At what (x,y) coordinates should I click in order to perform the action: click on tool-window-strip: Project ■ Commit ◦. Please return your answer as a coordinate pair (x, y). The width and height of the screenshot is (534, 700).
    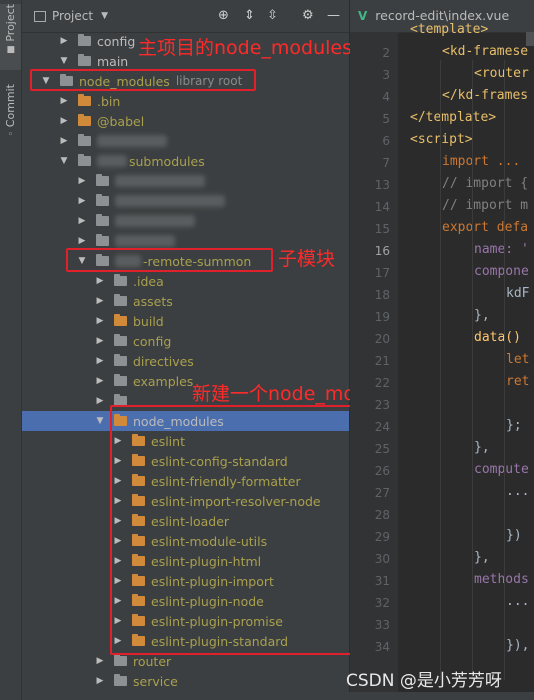
    Looking at the image, I should click on (11, 350).